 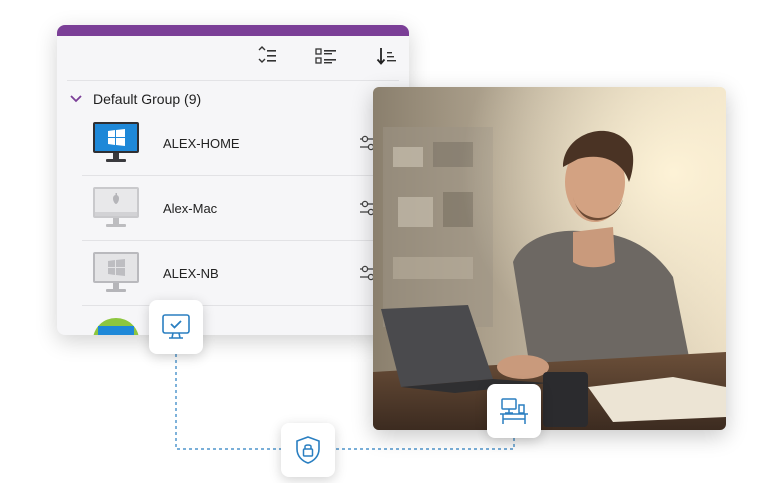 What do you see at coordinates (233, 58) in the screenshot?
I see `panel-toolbar` at bounding box center [233, 58].